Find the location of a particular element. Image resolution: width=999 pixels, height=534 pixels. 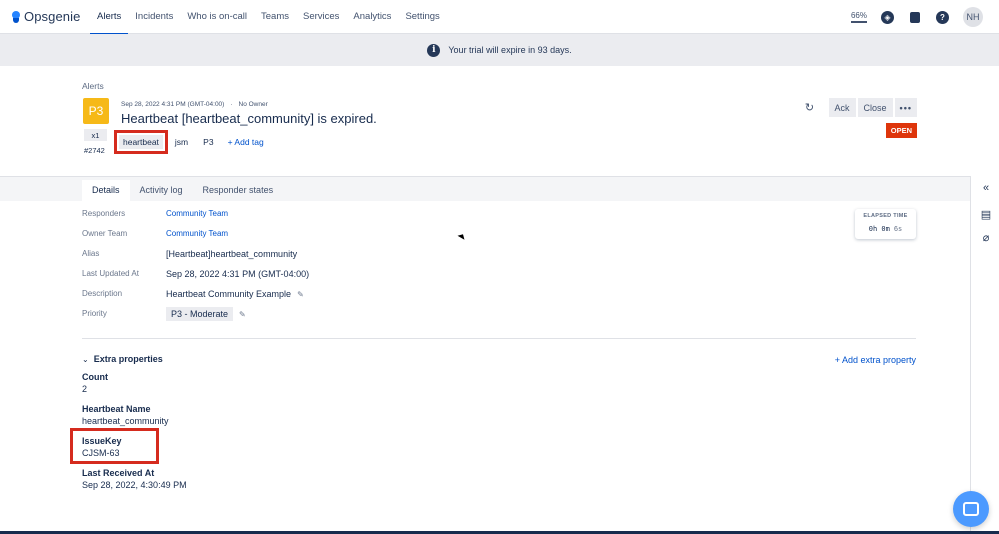

extra-prop-key: Count is located at coordinates (95, 377).